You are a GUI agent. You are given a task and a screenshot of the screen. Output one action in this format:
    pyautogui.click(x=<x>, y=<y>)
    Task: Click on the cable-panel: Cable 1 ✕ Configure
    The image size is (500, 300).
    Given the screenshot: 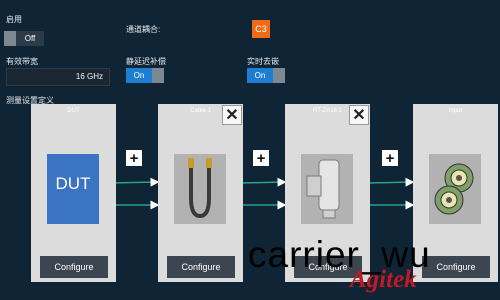 What is the action you would take?
    pyautogui.click(x=200, y=193)
    